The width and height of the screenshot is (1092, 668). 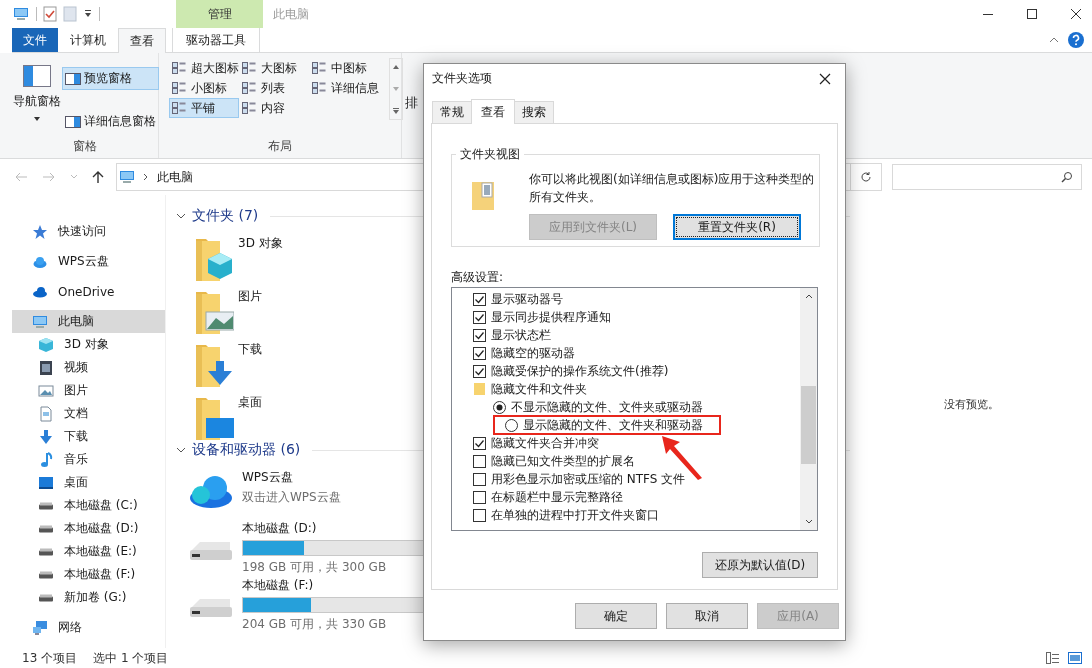 What do you see at coordinates (580, 371) in the screenshot?
I see `option-label: 隐藏受保护的操作系统文件(推荐)` at bounding box center [580, 371].